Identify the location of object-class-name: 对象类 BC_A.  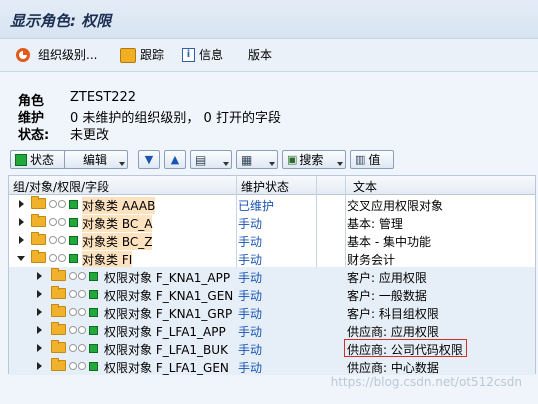
(117, 223).